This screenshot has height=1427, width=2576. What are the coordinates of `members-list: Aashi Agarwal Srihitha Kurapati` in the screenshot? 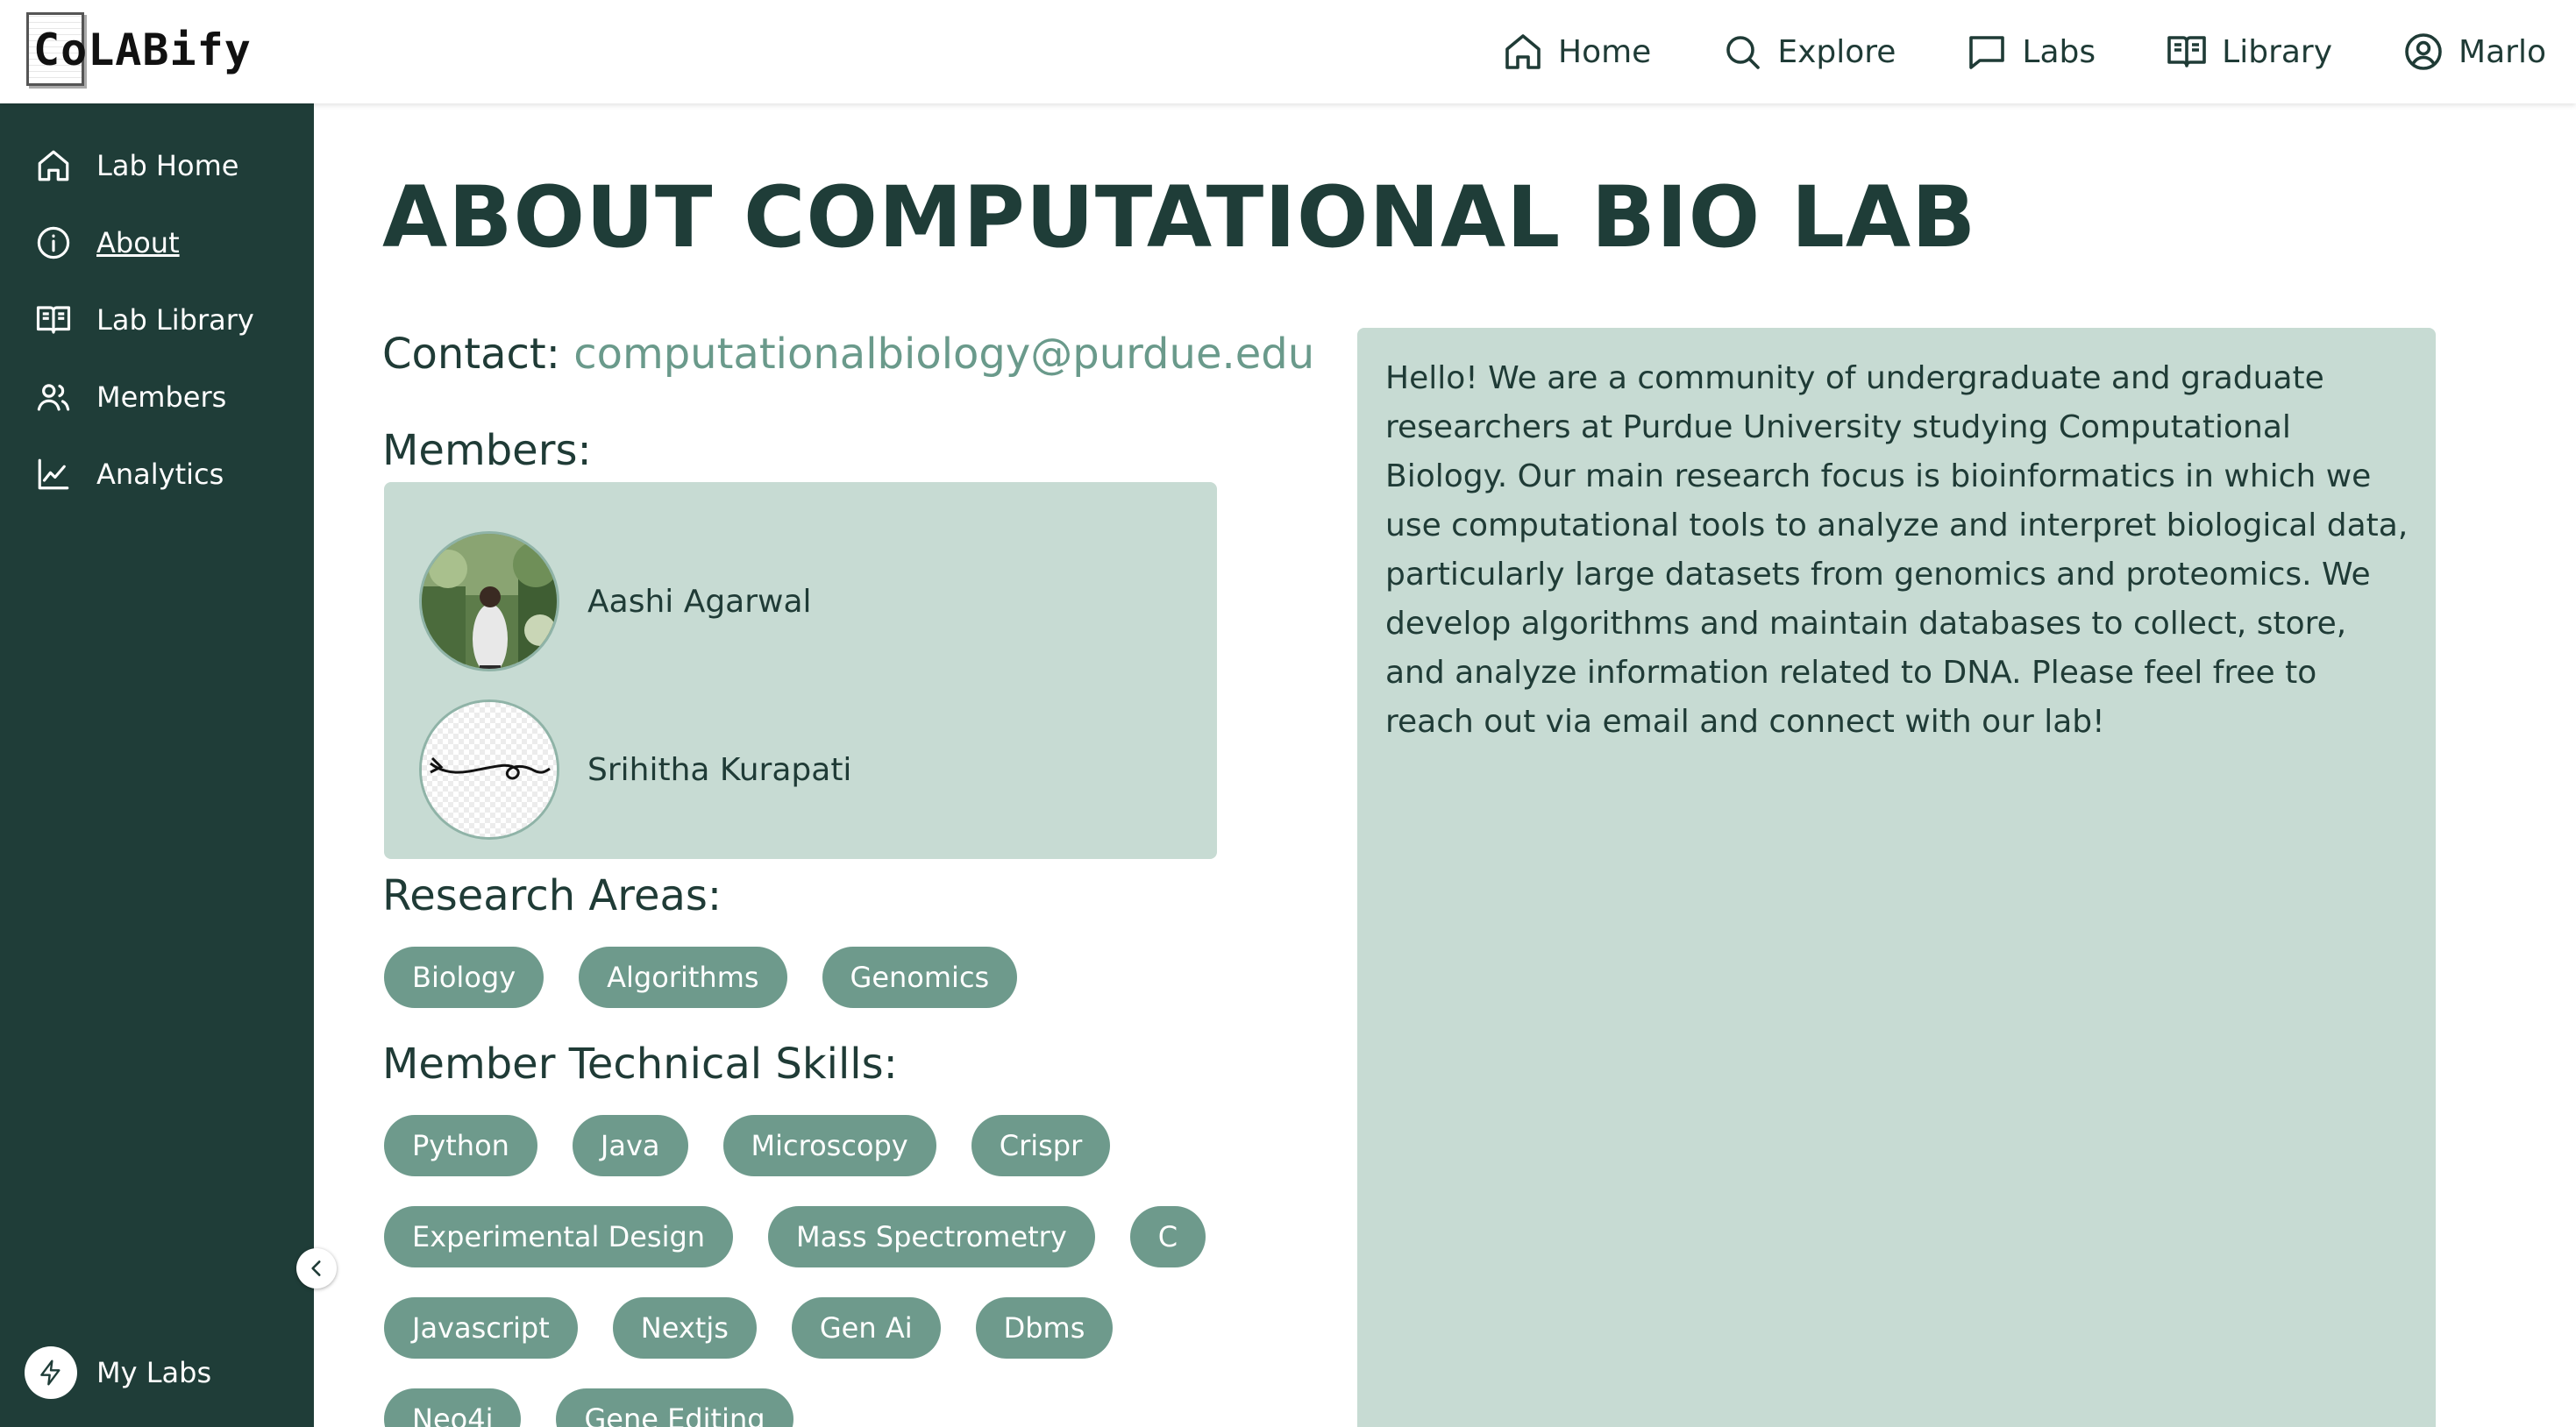 It's located at (800, 670).